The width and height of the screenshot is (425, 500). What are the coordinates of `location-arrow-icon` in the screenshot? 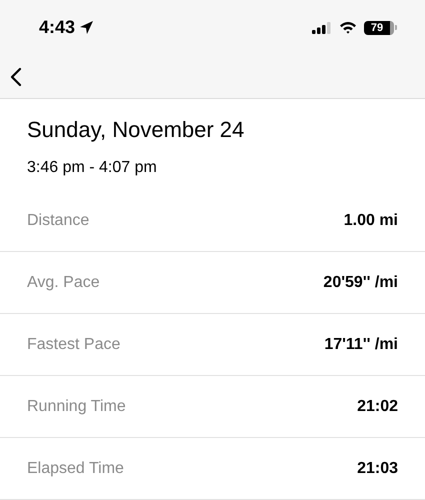 It's located at (86, 27).